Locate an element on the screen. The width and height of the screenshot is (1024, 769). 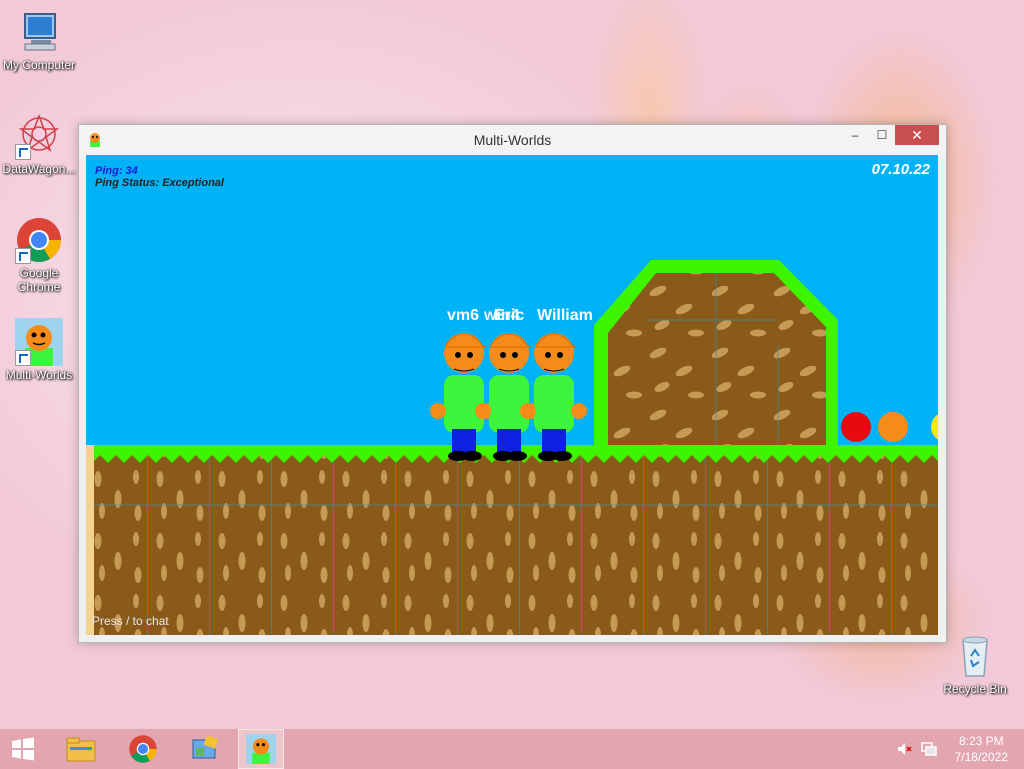
taskbar-file-explorer is located at coordinates (81, 749).